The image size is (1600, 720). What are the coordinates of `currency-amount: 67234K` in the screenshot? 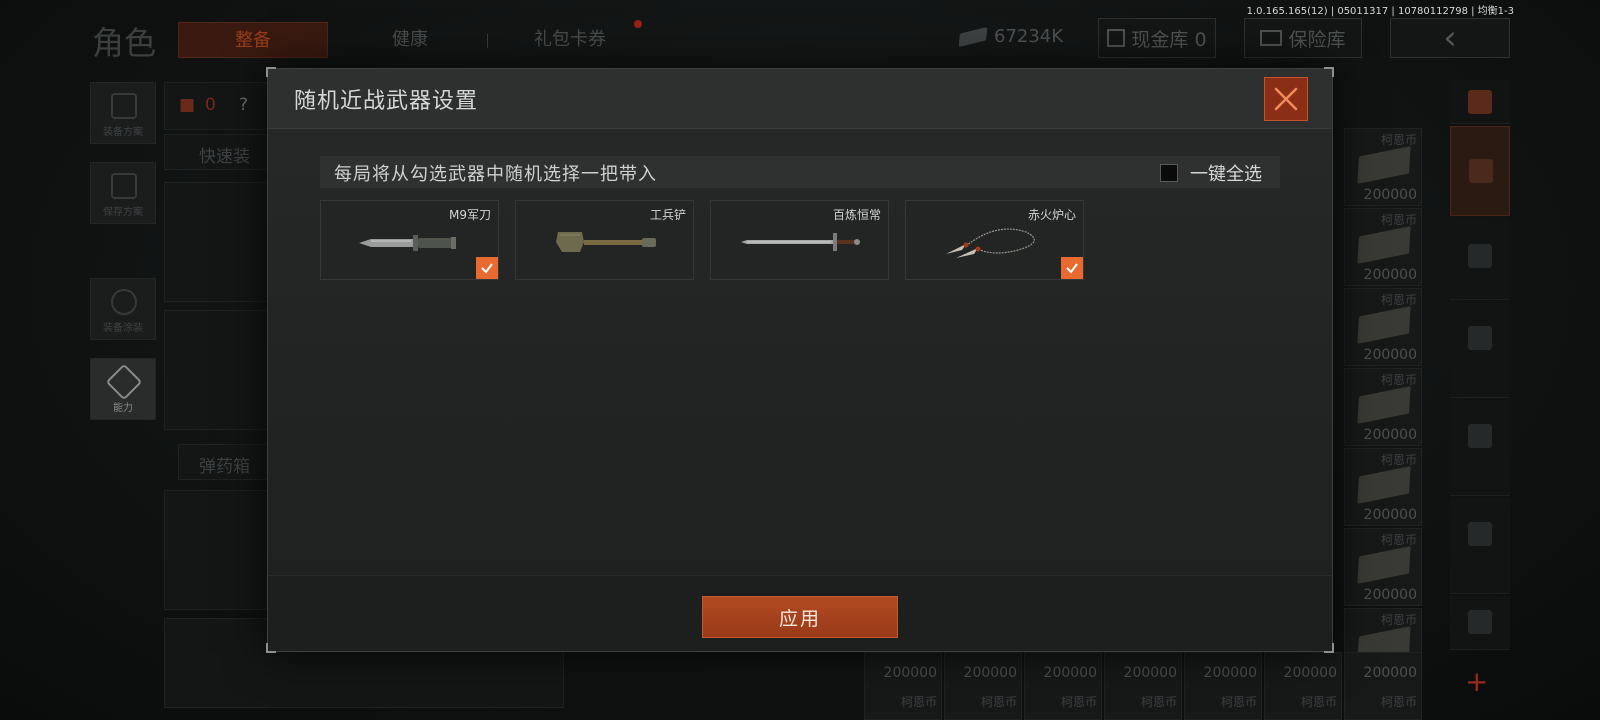 It's located at (1029, 36).